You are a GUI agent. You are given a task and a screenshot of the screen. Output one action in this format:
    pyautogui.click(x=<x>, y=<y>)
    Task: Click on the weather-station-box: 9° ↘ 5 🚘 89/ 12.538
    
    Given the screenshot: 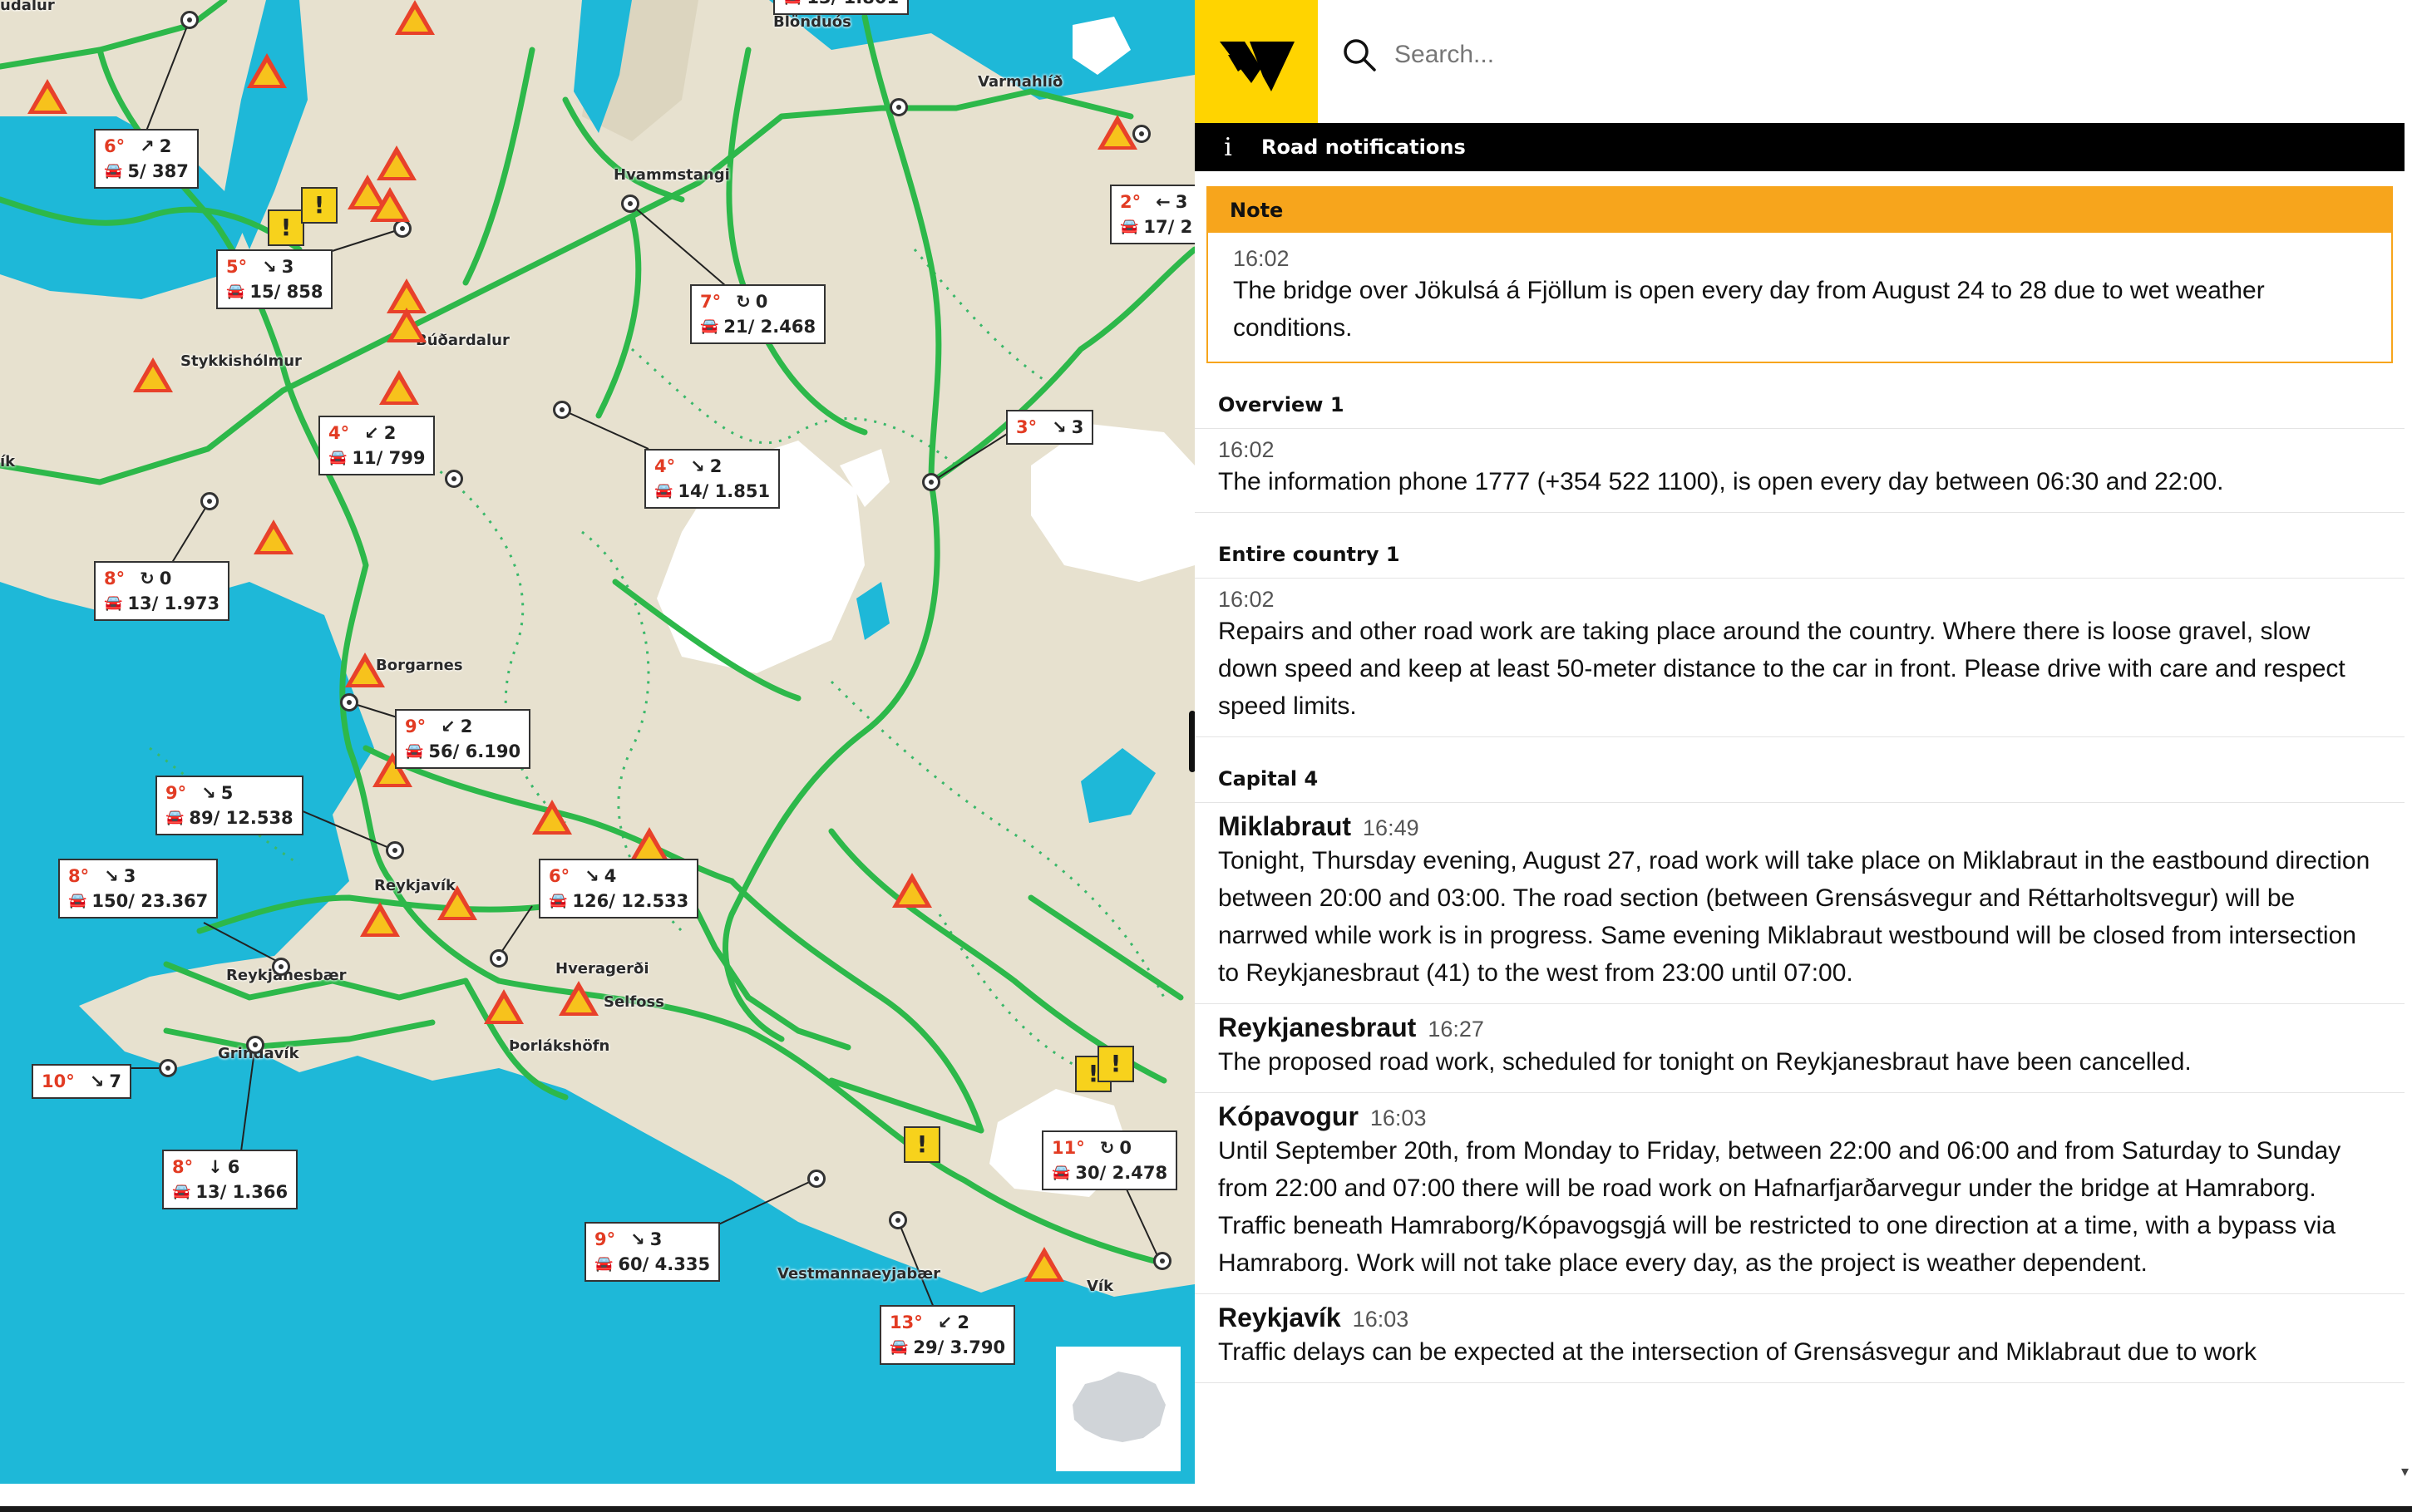 What is the action you would take?
    pyautogui.click(x=229, y=806)
    